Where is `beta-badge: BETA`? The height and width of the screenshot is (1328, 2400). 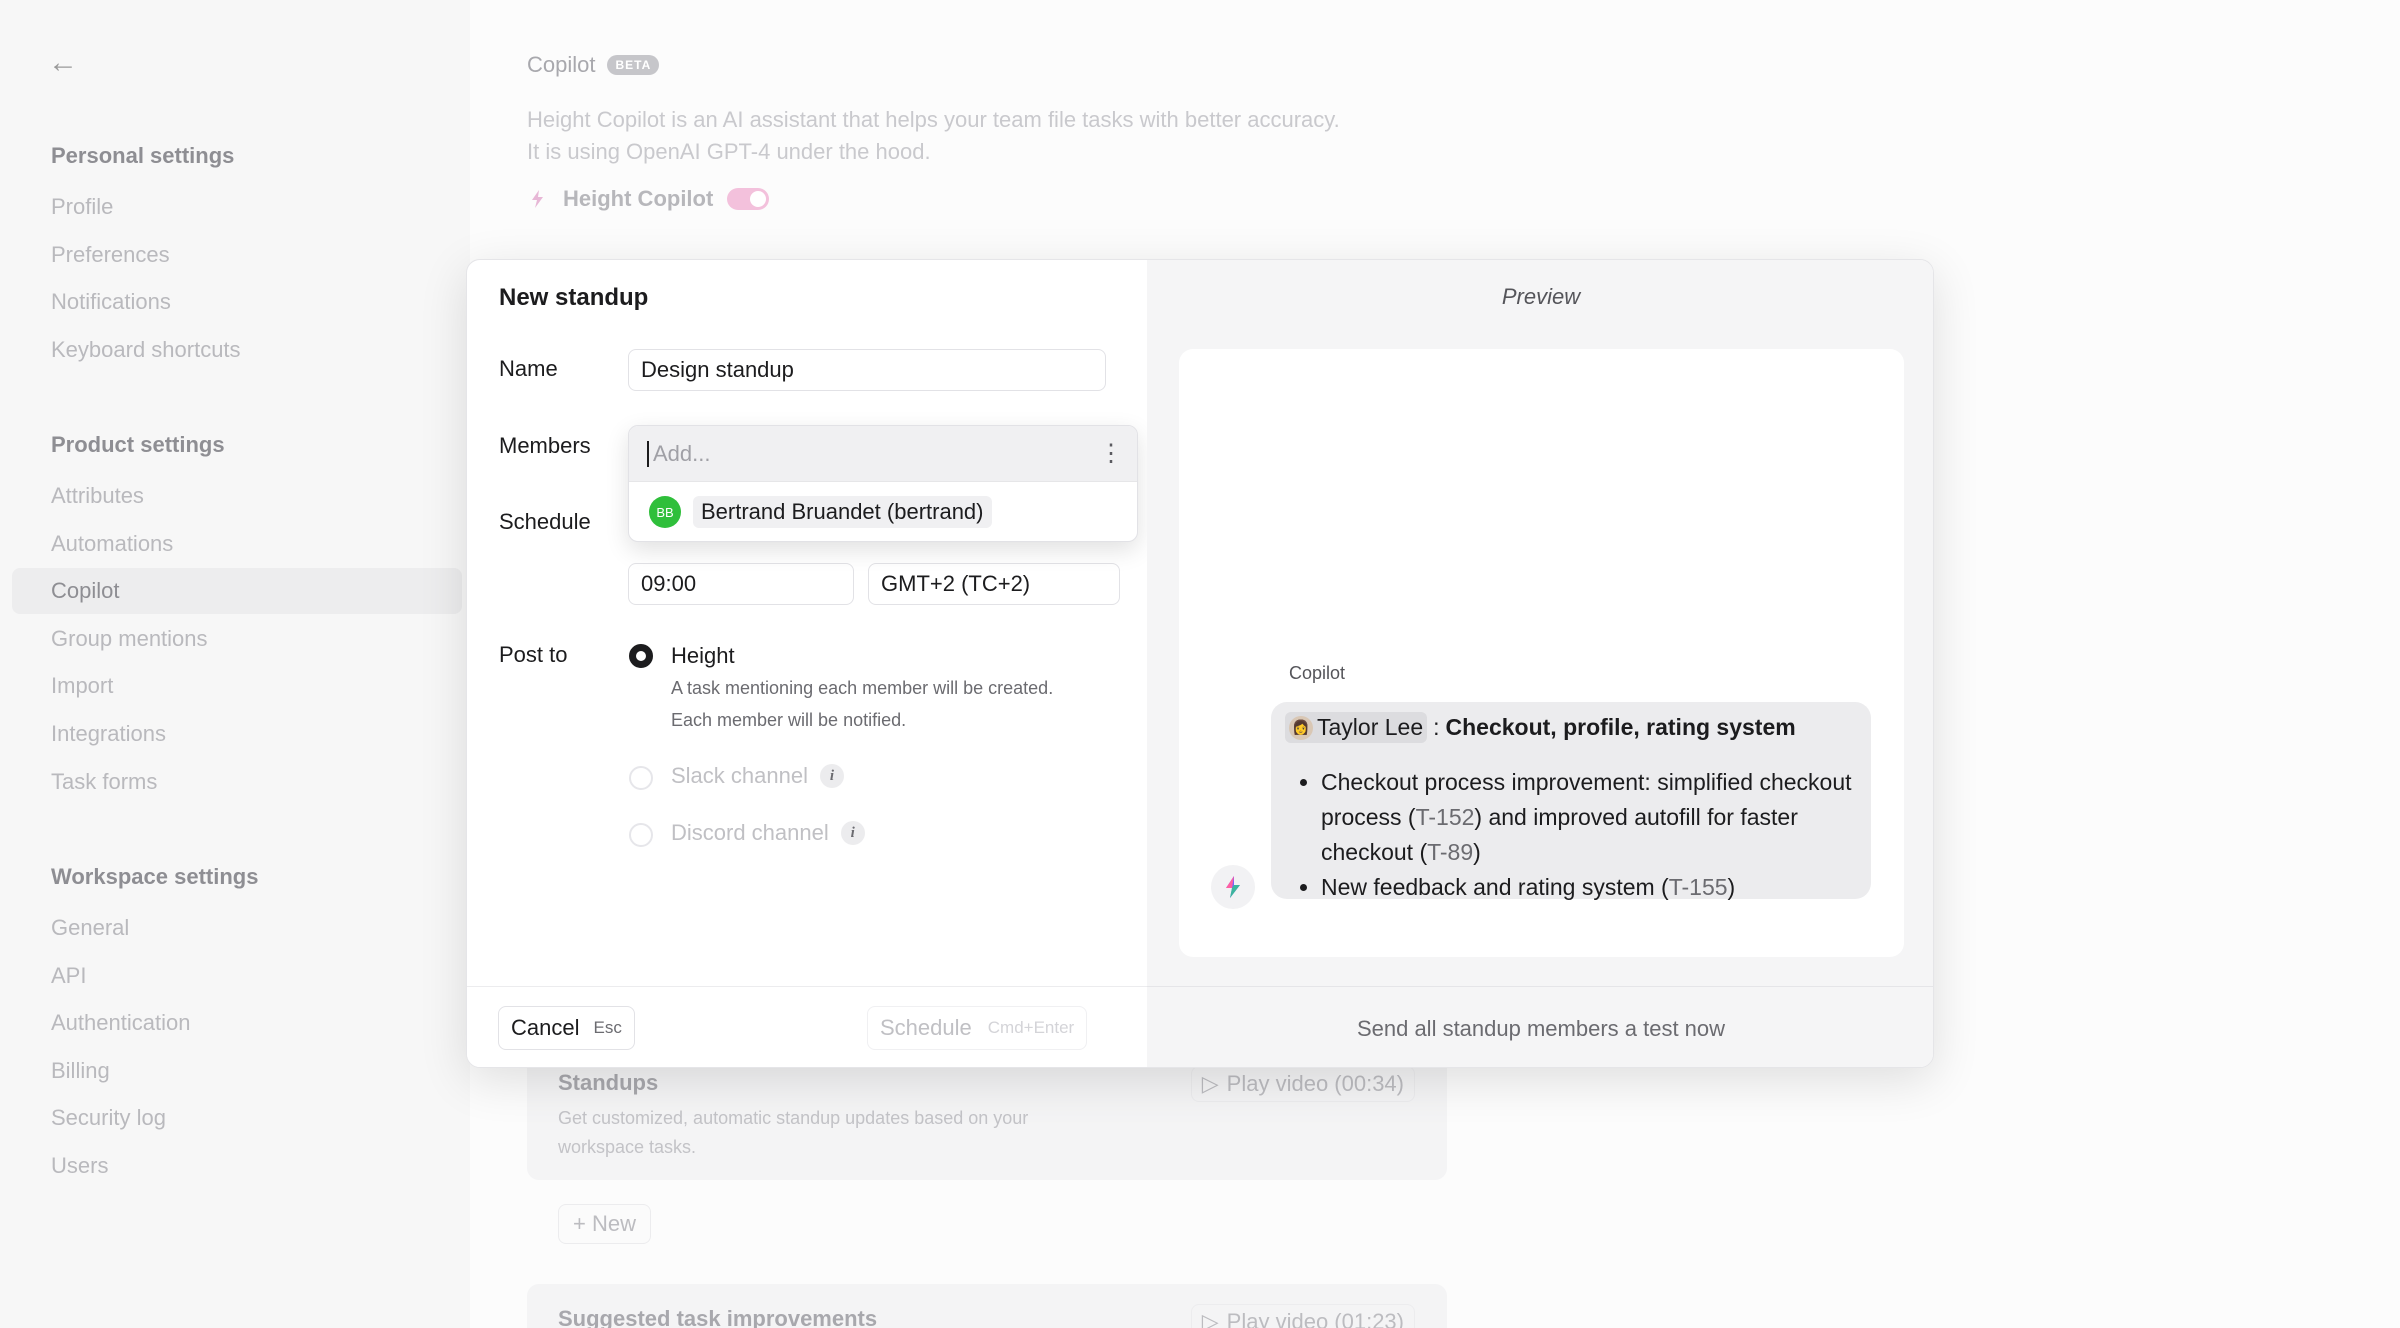
beta-badge: BETA is located at coordinates (633, 65).